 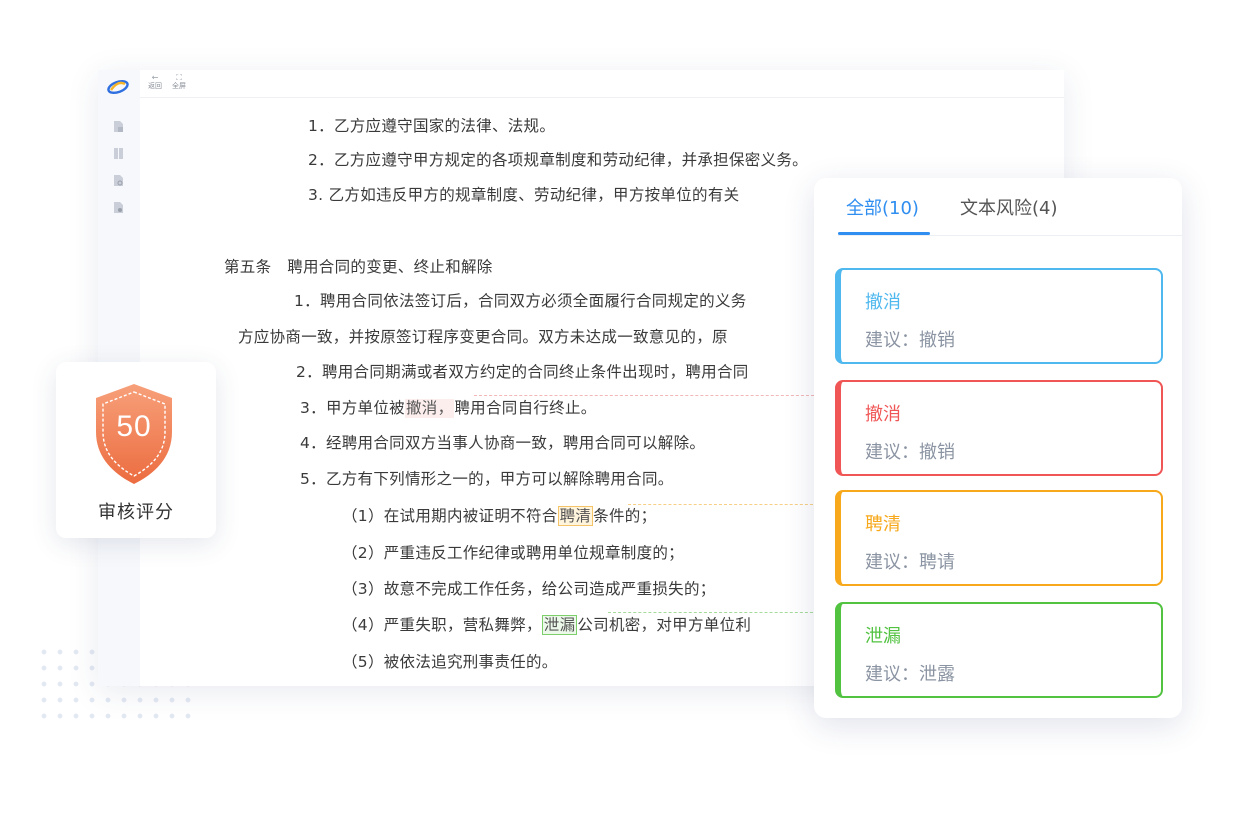 What do you see at coordinates (520, 301) in the screenshot?
I see `doc-line: 1．聘用合同依法签订后，合同双方必须全面履行合同规定的义务` at bounding box center [520, 301].